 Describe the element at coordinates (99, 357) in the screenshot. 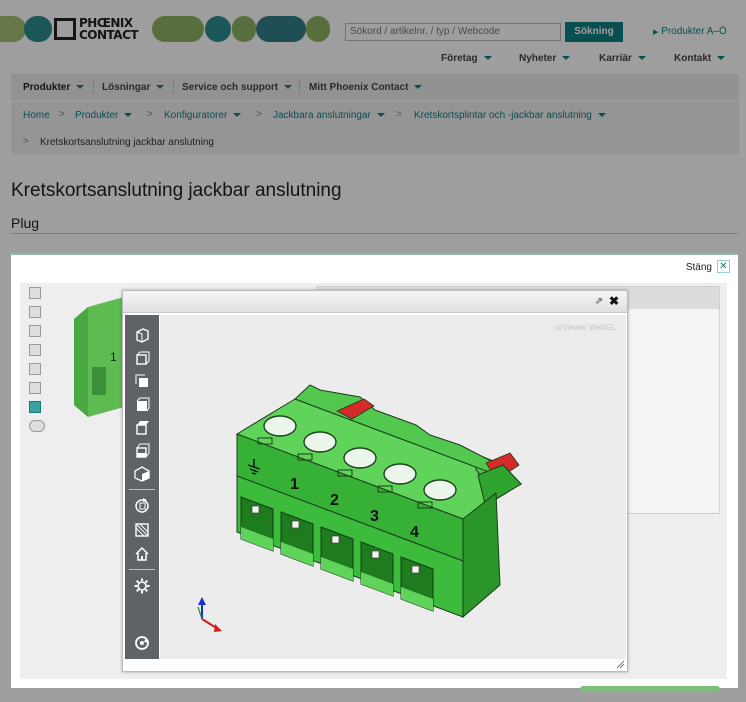

I see `background-connector-preview: 1` at that location.